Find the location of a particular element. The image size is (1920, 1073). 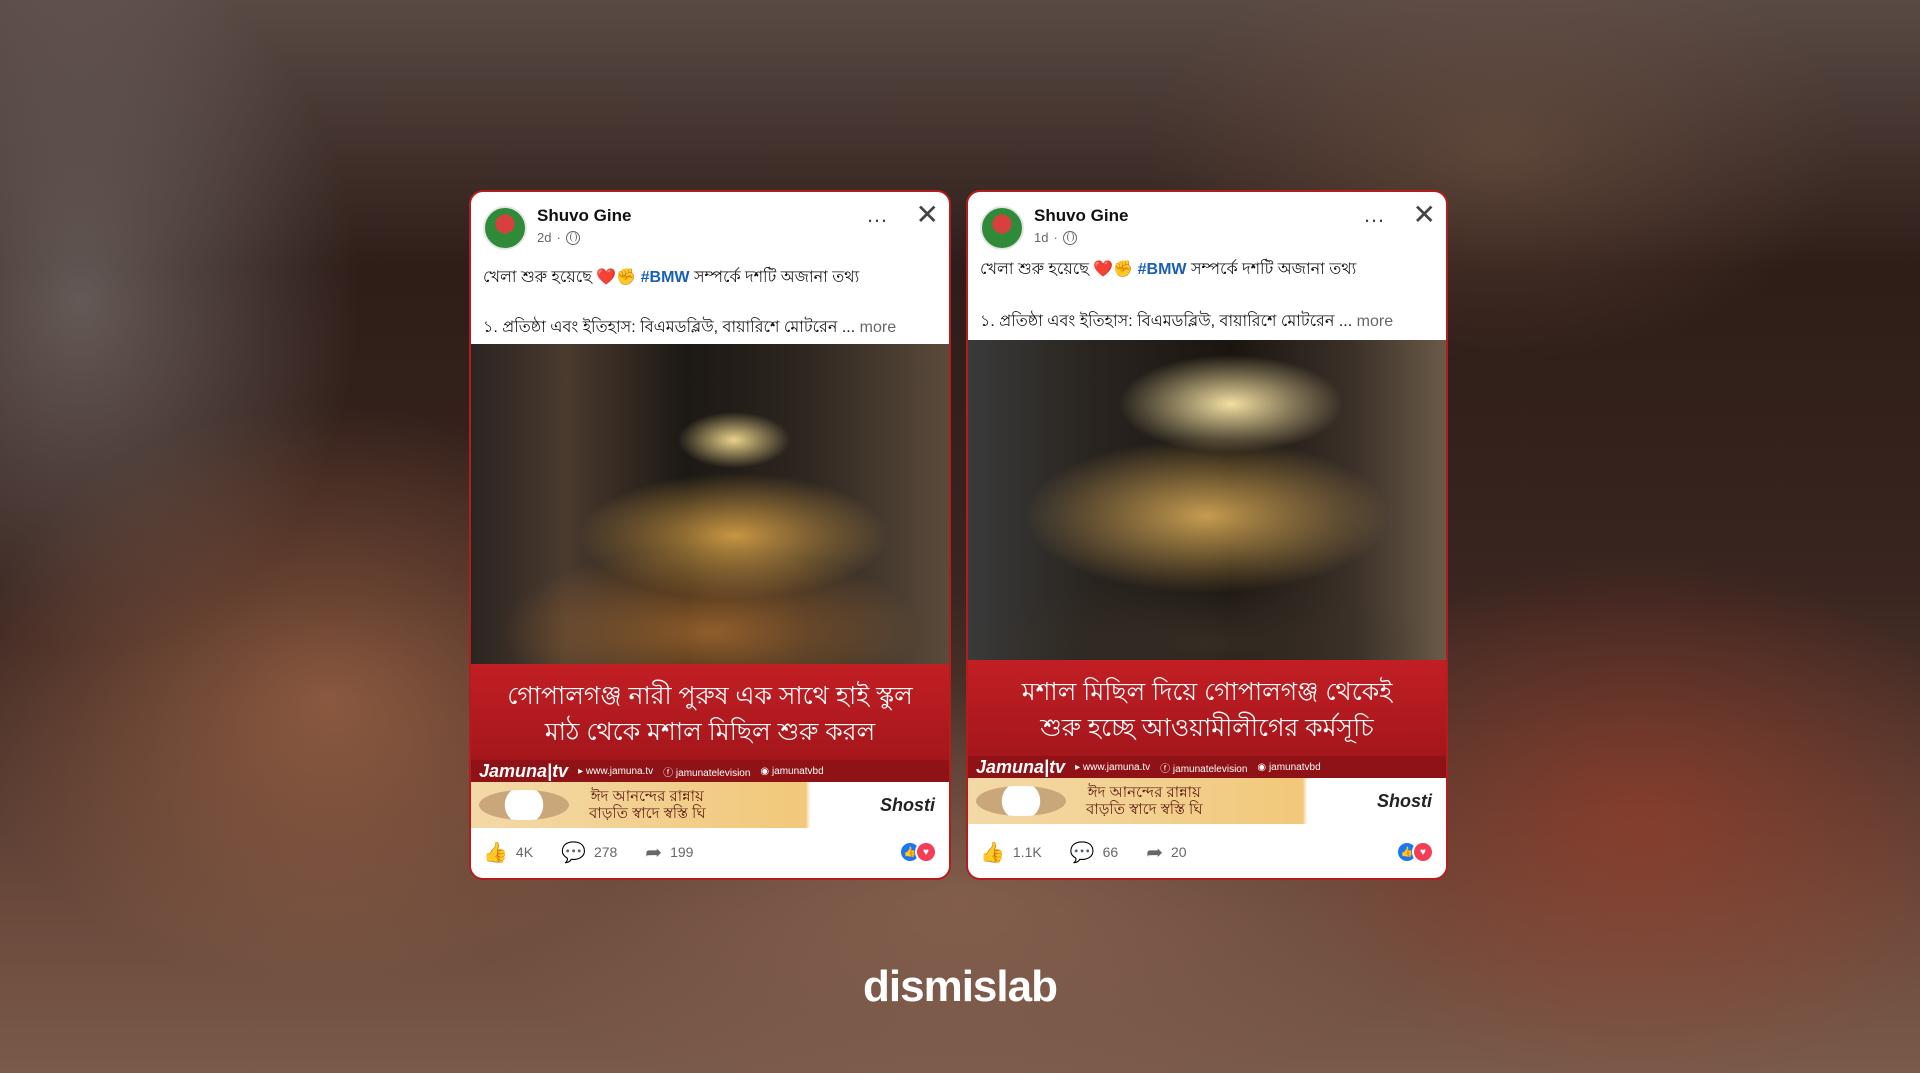

like-button: 👍 4K is located at coordinates (508, 852).